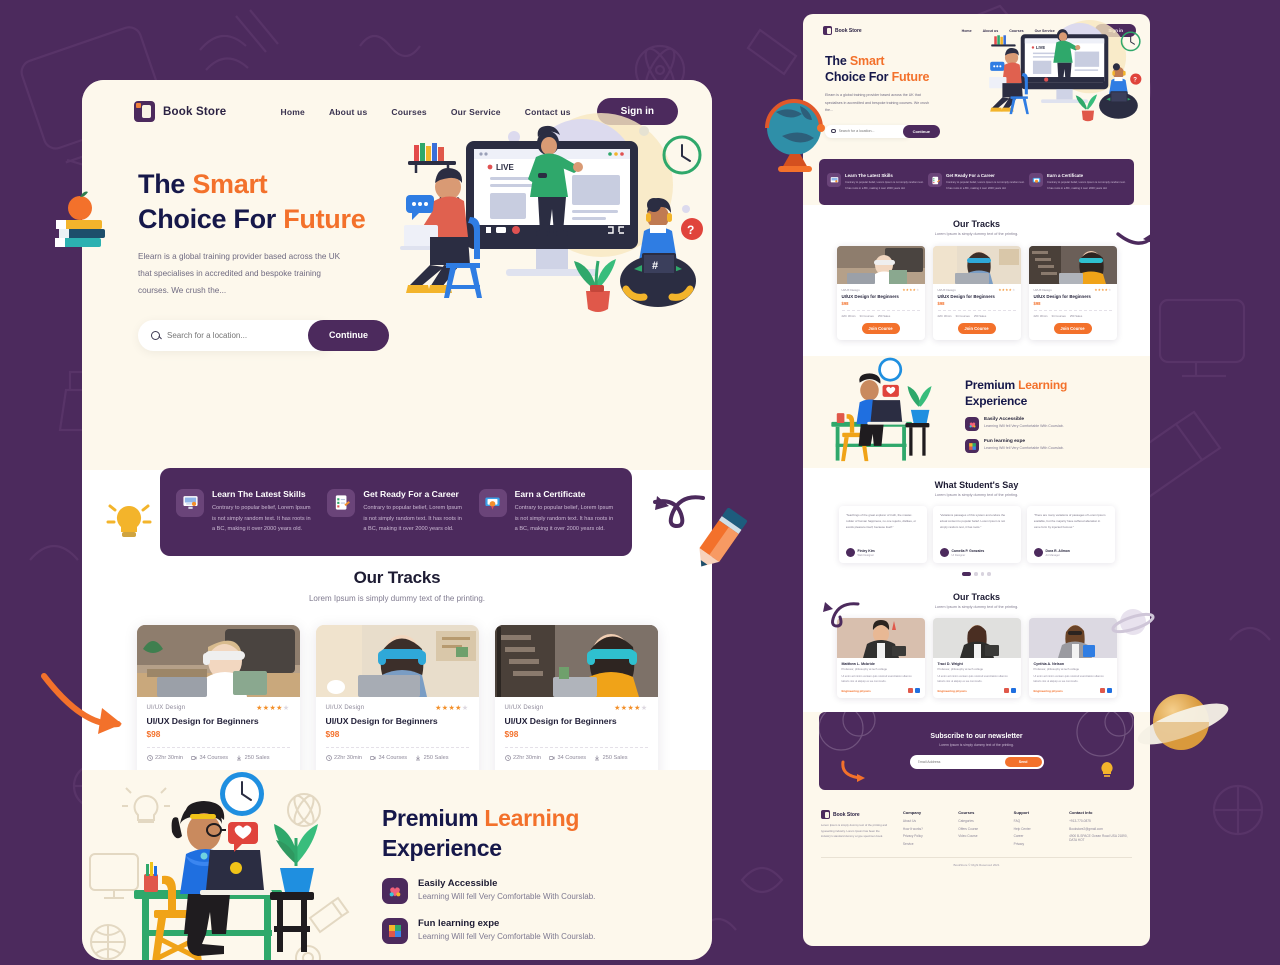  I want to click on r-brand-name: Book Store, so click(848, 30).